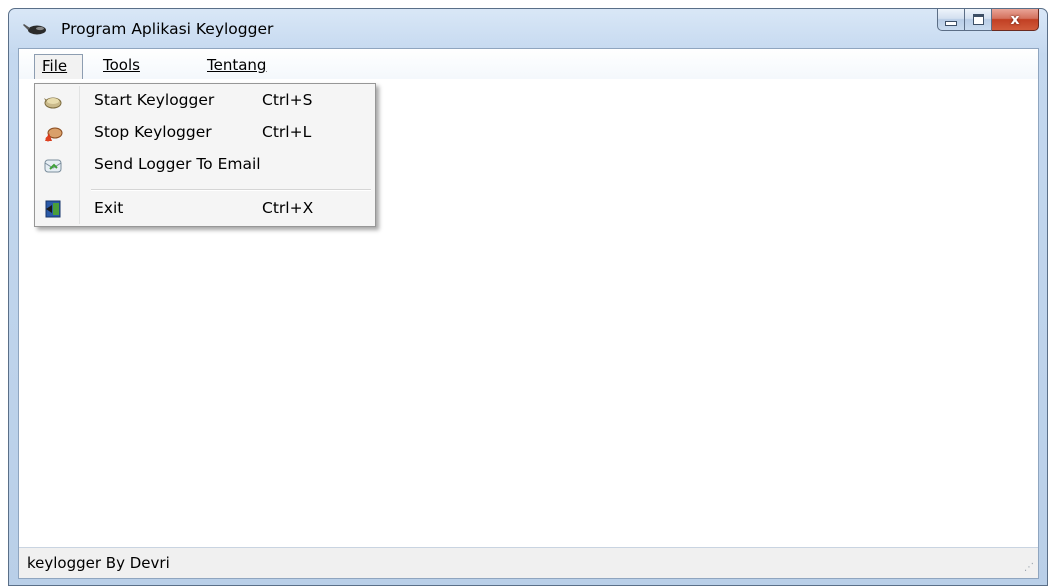 This screenshot has width=1056, height=586. What do you see at coordinates (153, 132) in the screenshot?
I see `menu-item-label: Stop Keylogger` at bounding box center [153, 132].